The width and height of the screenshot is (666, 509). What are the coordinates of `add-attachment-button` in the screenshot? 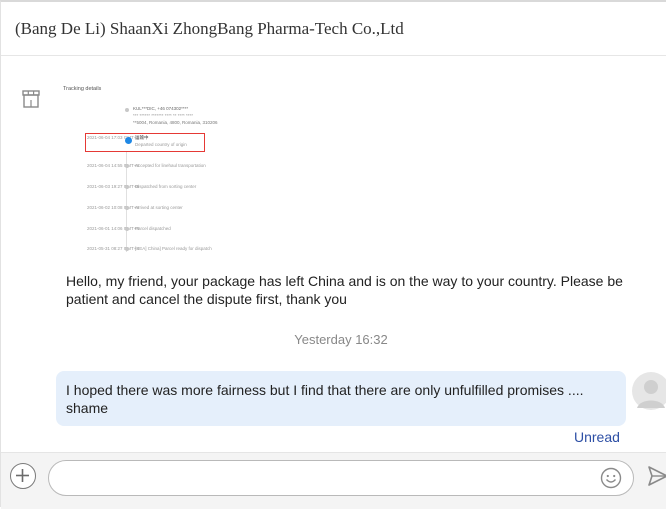 It's located at (23, 476).